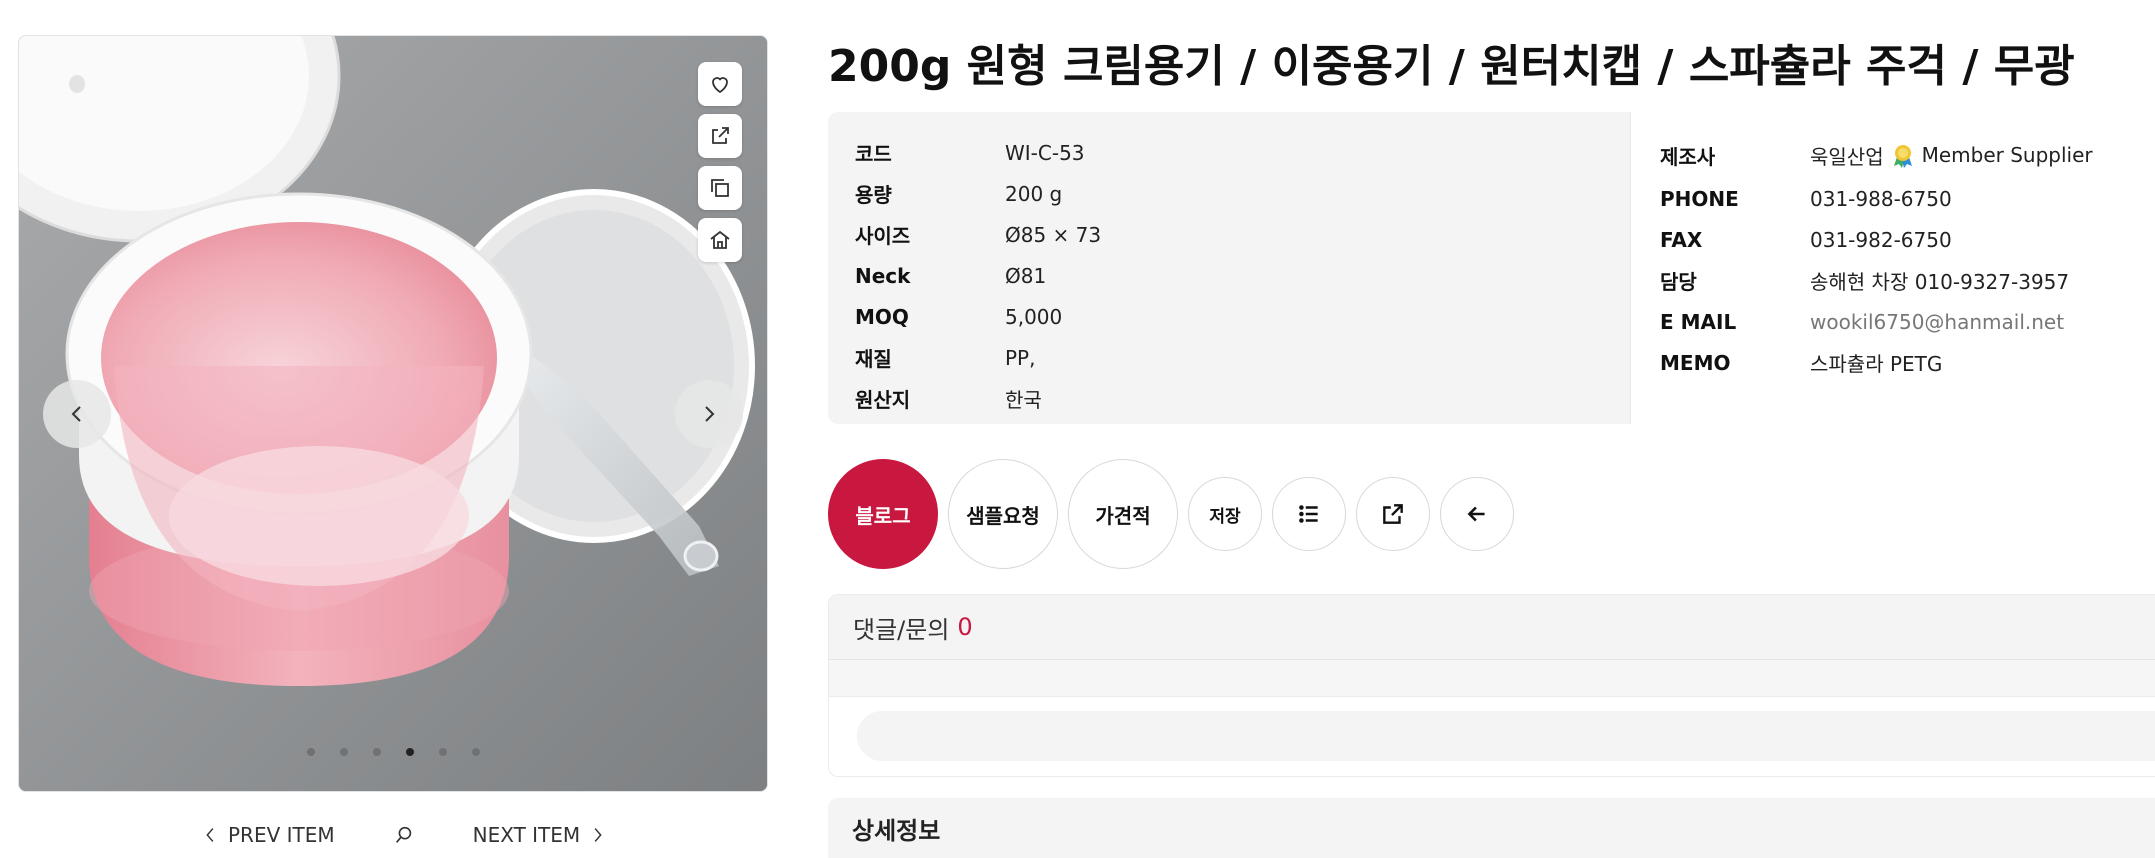 The height and width of the screenshot is (858, 2155). I want to click on home-button, so click(720, 240).